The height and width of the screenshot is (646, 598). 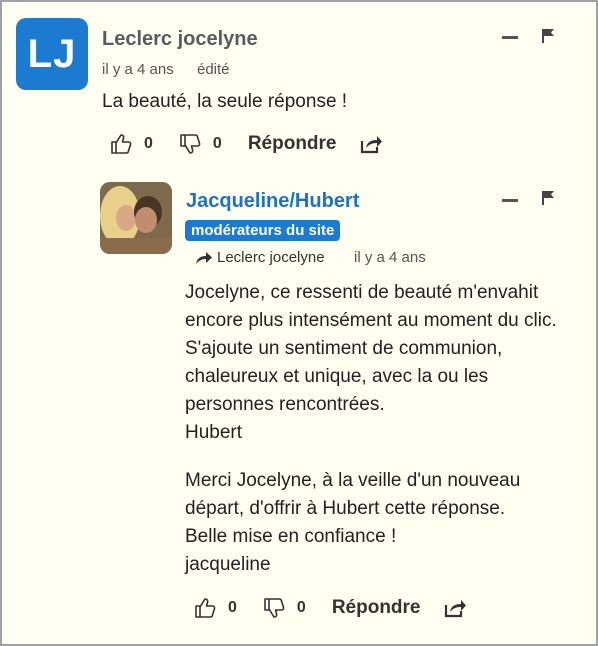 What do you see at coordinates (345, 508) in the screenshot?
I see `text-line: départ, d'offrir à Hubert cette réponse.` at bounding box center [345, 508].